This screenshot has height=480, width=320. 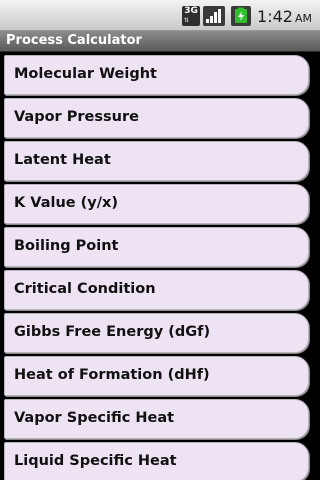 I want to click on status-bar: 3G ⇅ 1:42 AM, so click(x=160, y=15).